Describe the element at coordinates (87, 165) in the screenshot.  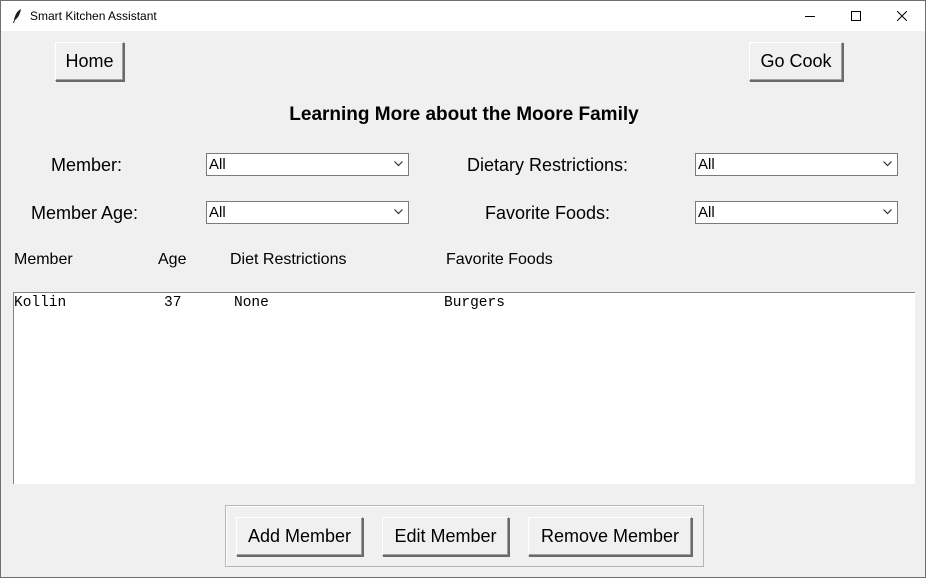
I see `member-filter-label: Member:` at that location.